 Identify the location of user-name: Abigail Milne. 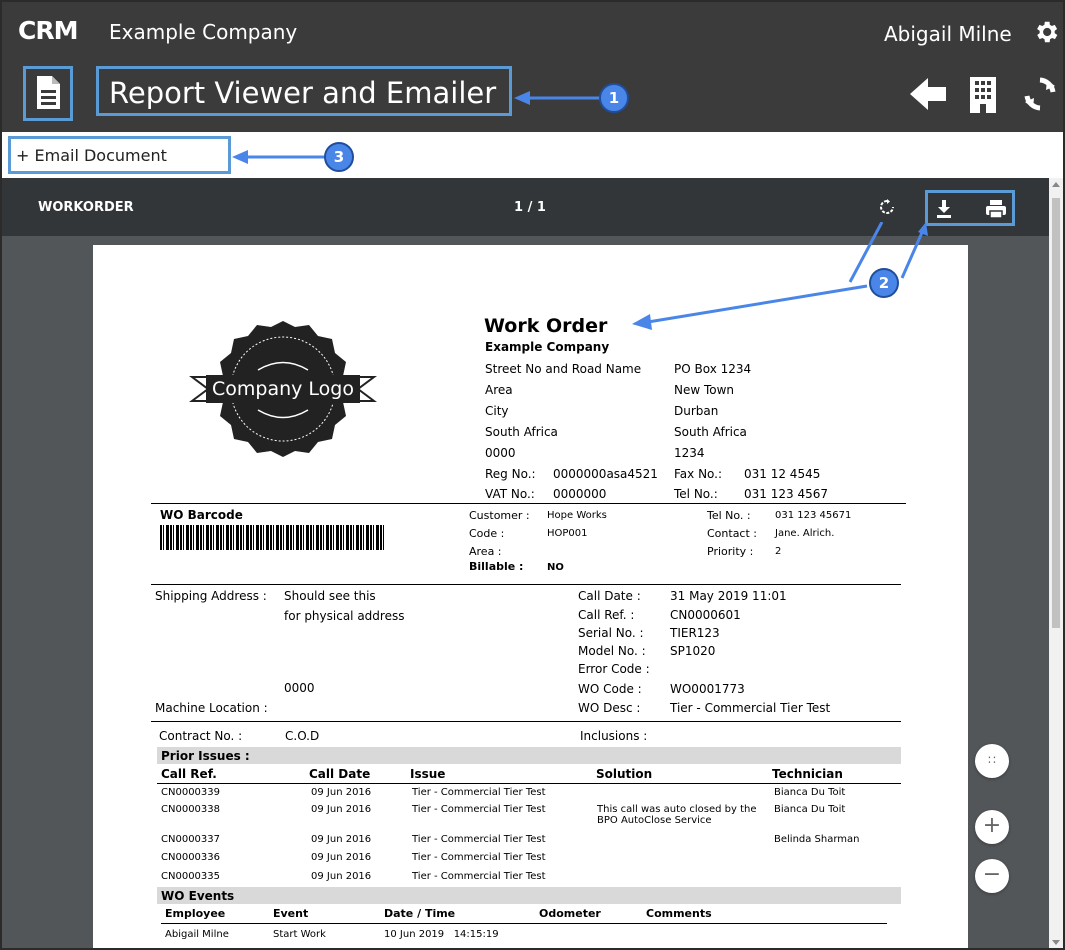
(948, 34).